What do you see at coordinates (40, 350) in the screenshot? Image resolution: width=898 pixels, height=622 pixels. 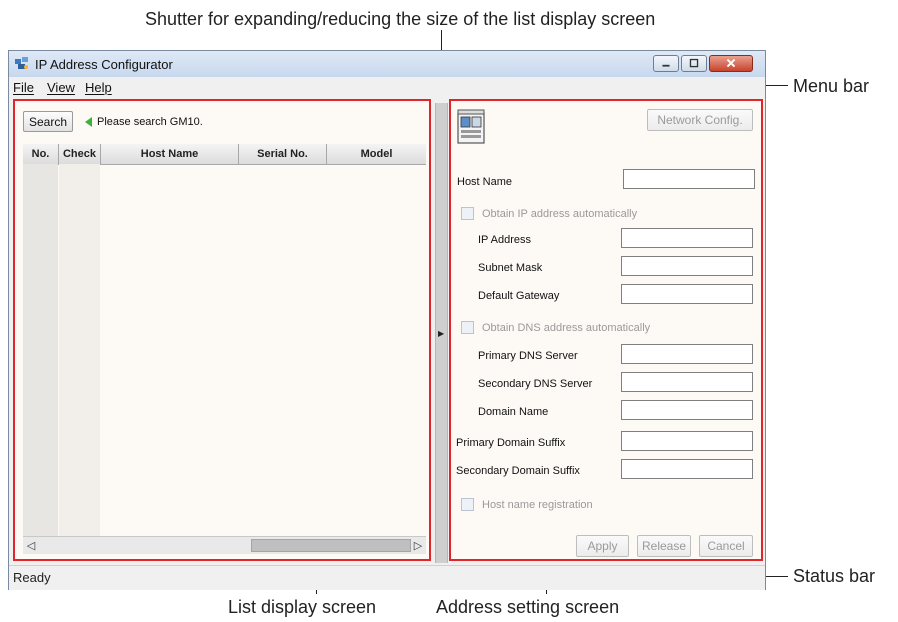 I see `list-column-no` at bounding box center [40, 350].